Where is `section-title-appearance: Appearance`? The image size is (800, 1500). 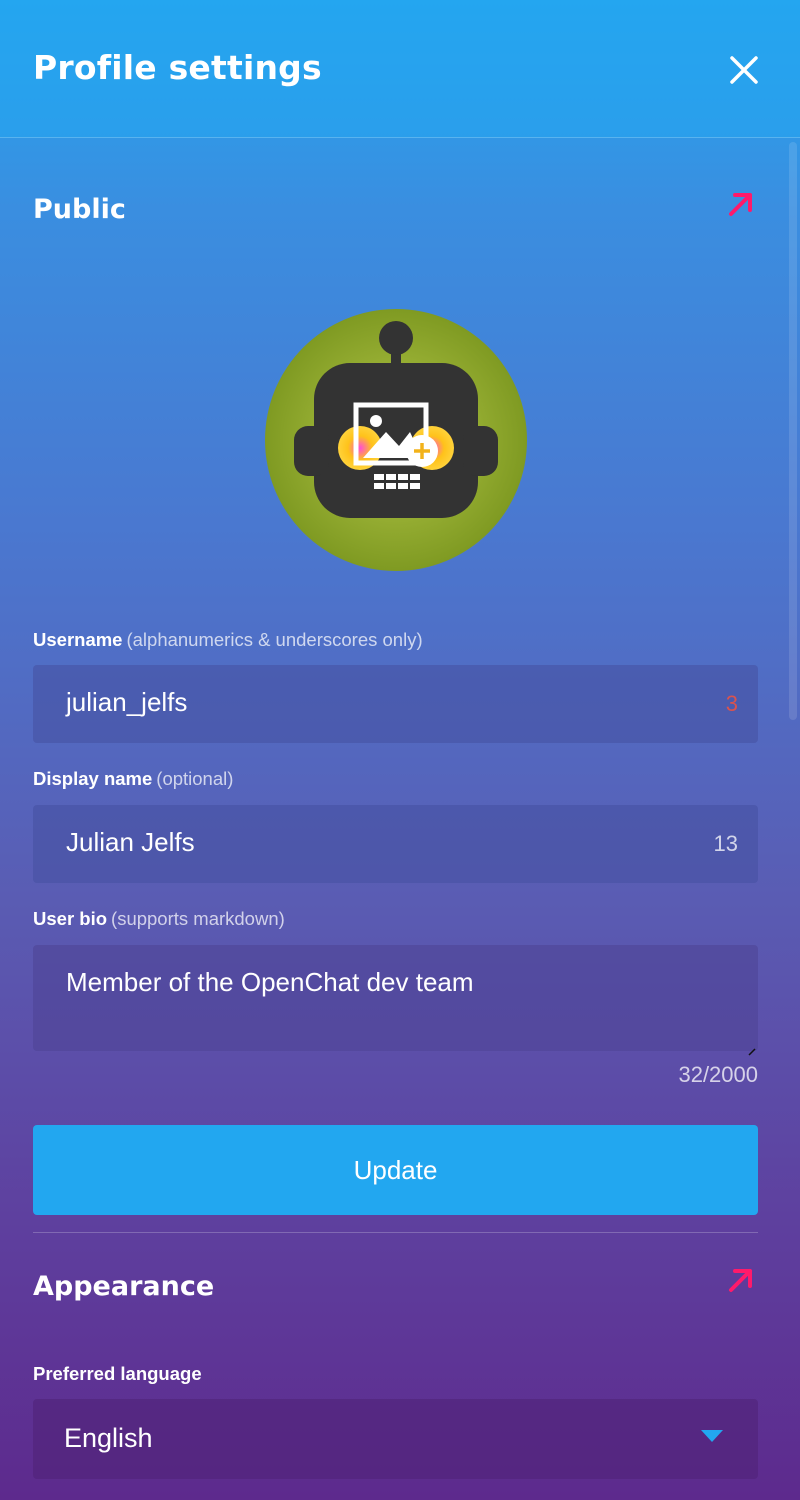
section-title-appearance: Appearance is located at coordinates (124, 1286).